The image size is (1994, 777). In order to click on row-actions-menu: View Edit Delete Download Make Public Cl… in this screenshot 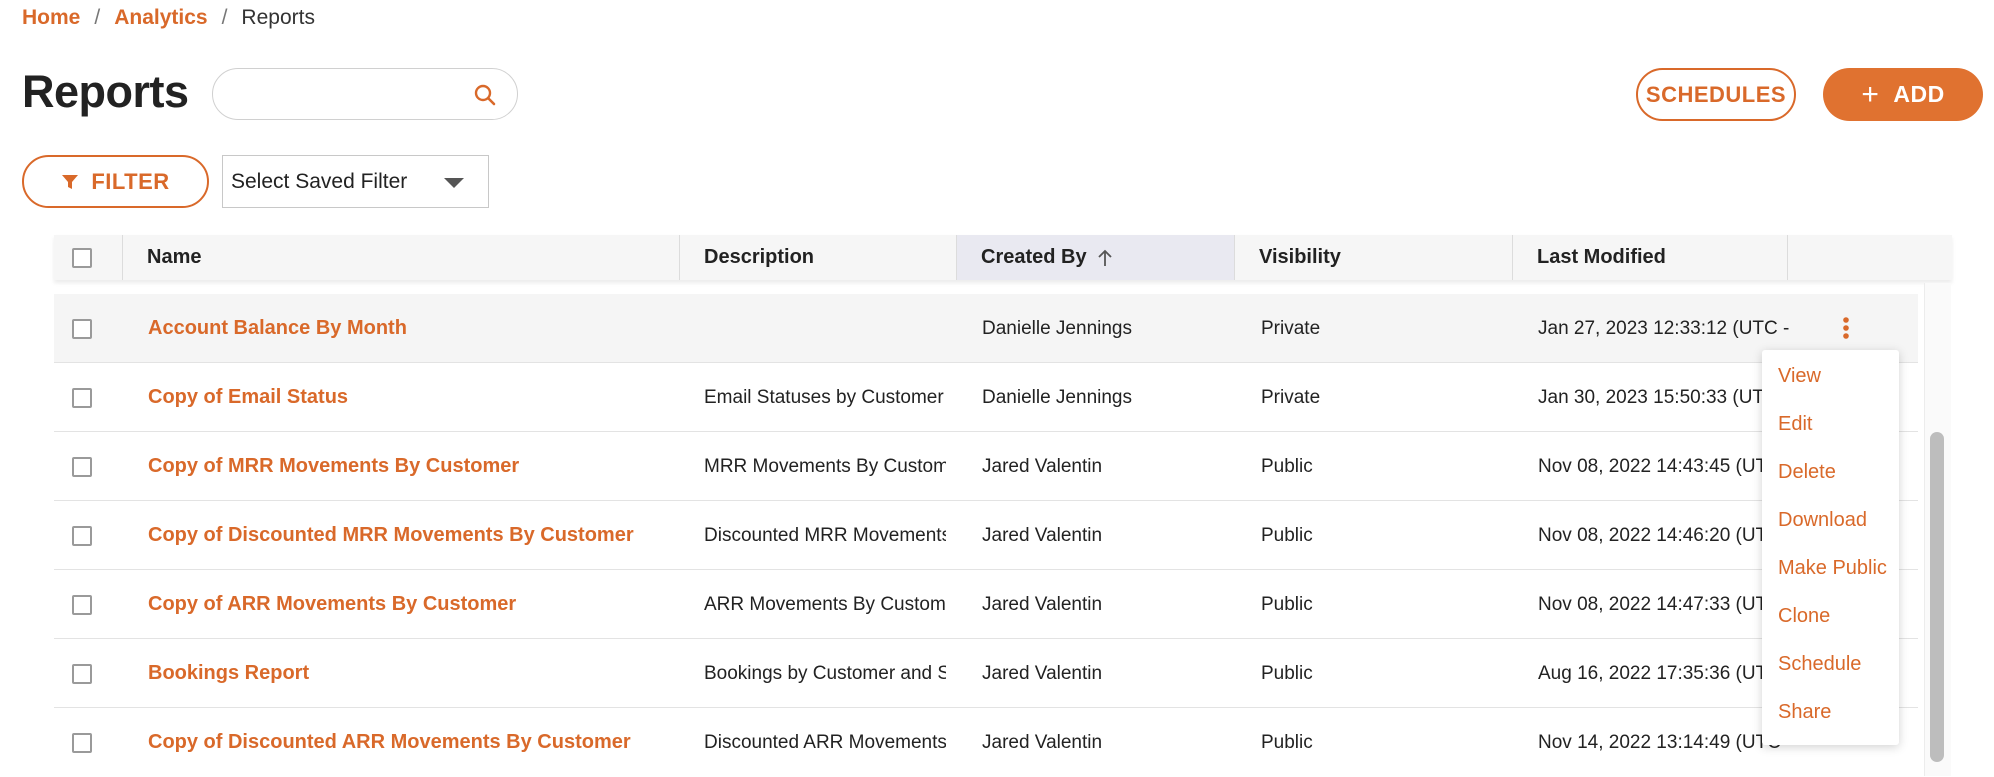, I will do `click(1830, 547)`.